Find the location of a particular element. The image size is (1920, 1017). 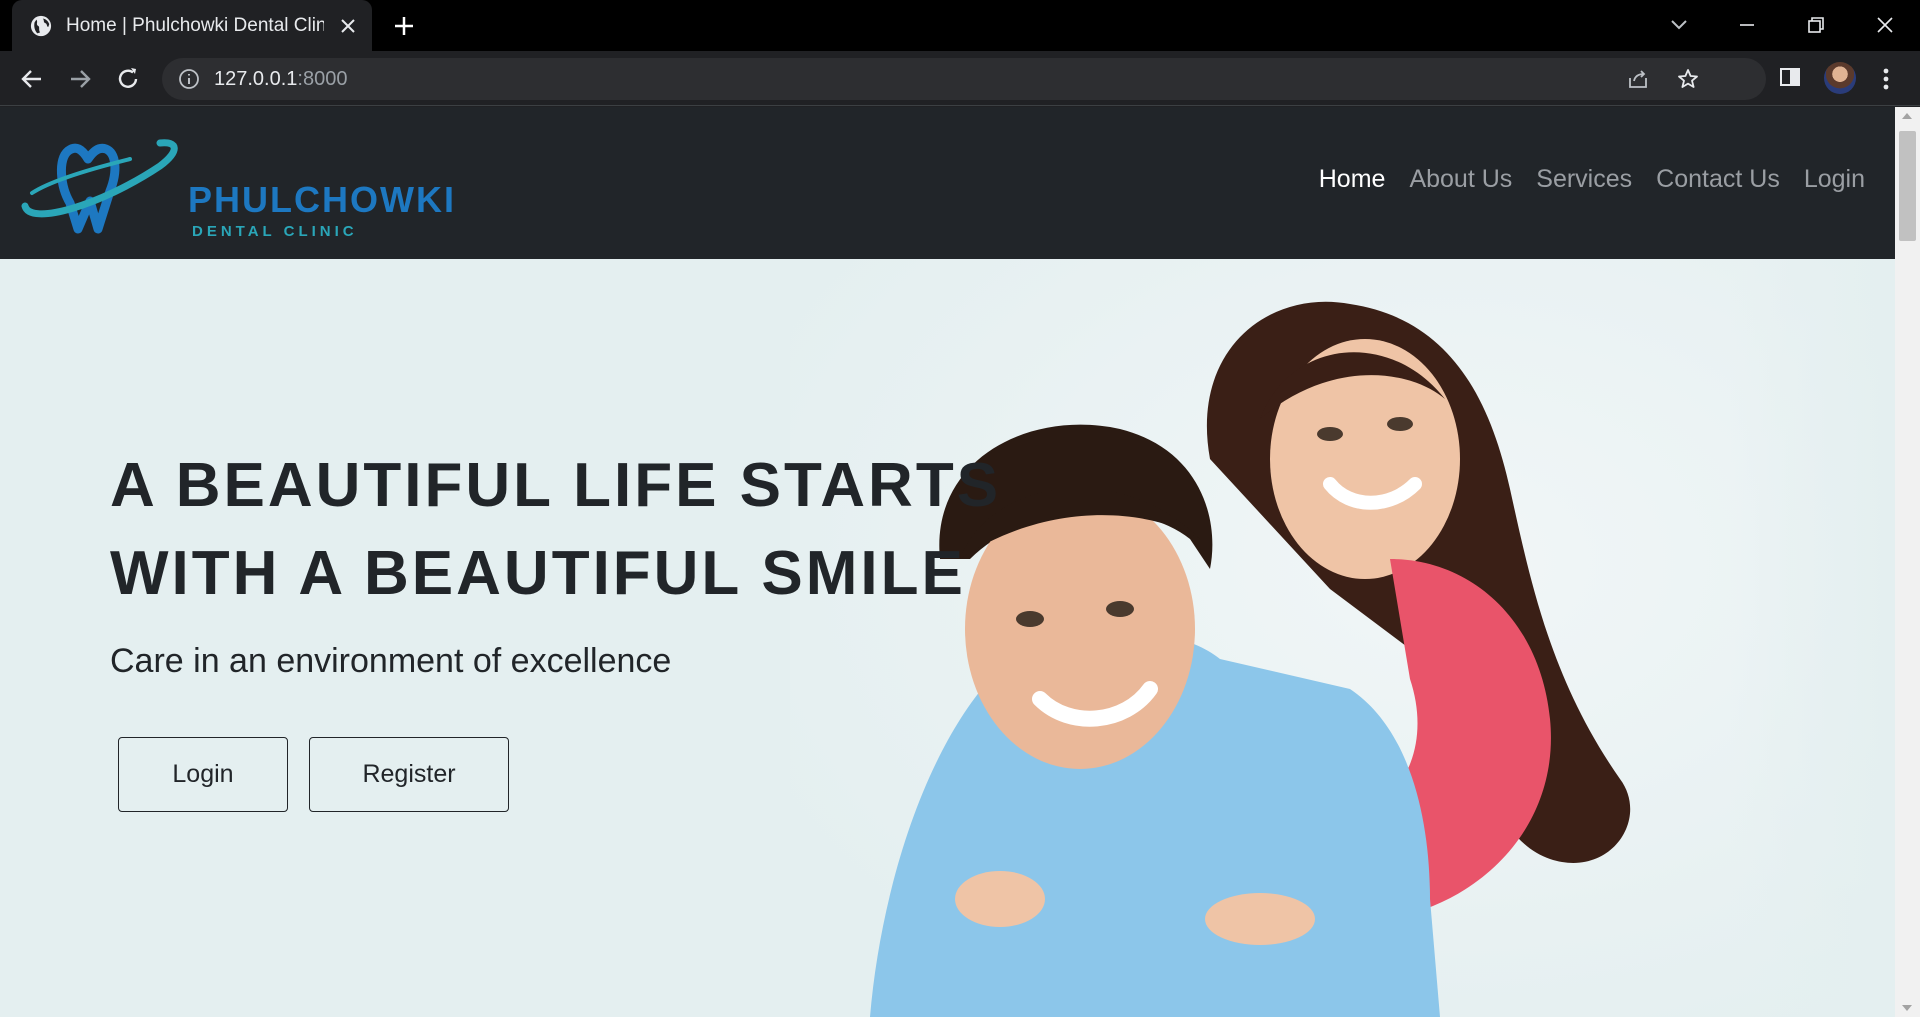

page-scrollbar is located at coordinates (1907, 562).